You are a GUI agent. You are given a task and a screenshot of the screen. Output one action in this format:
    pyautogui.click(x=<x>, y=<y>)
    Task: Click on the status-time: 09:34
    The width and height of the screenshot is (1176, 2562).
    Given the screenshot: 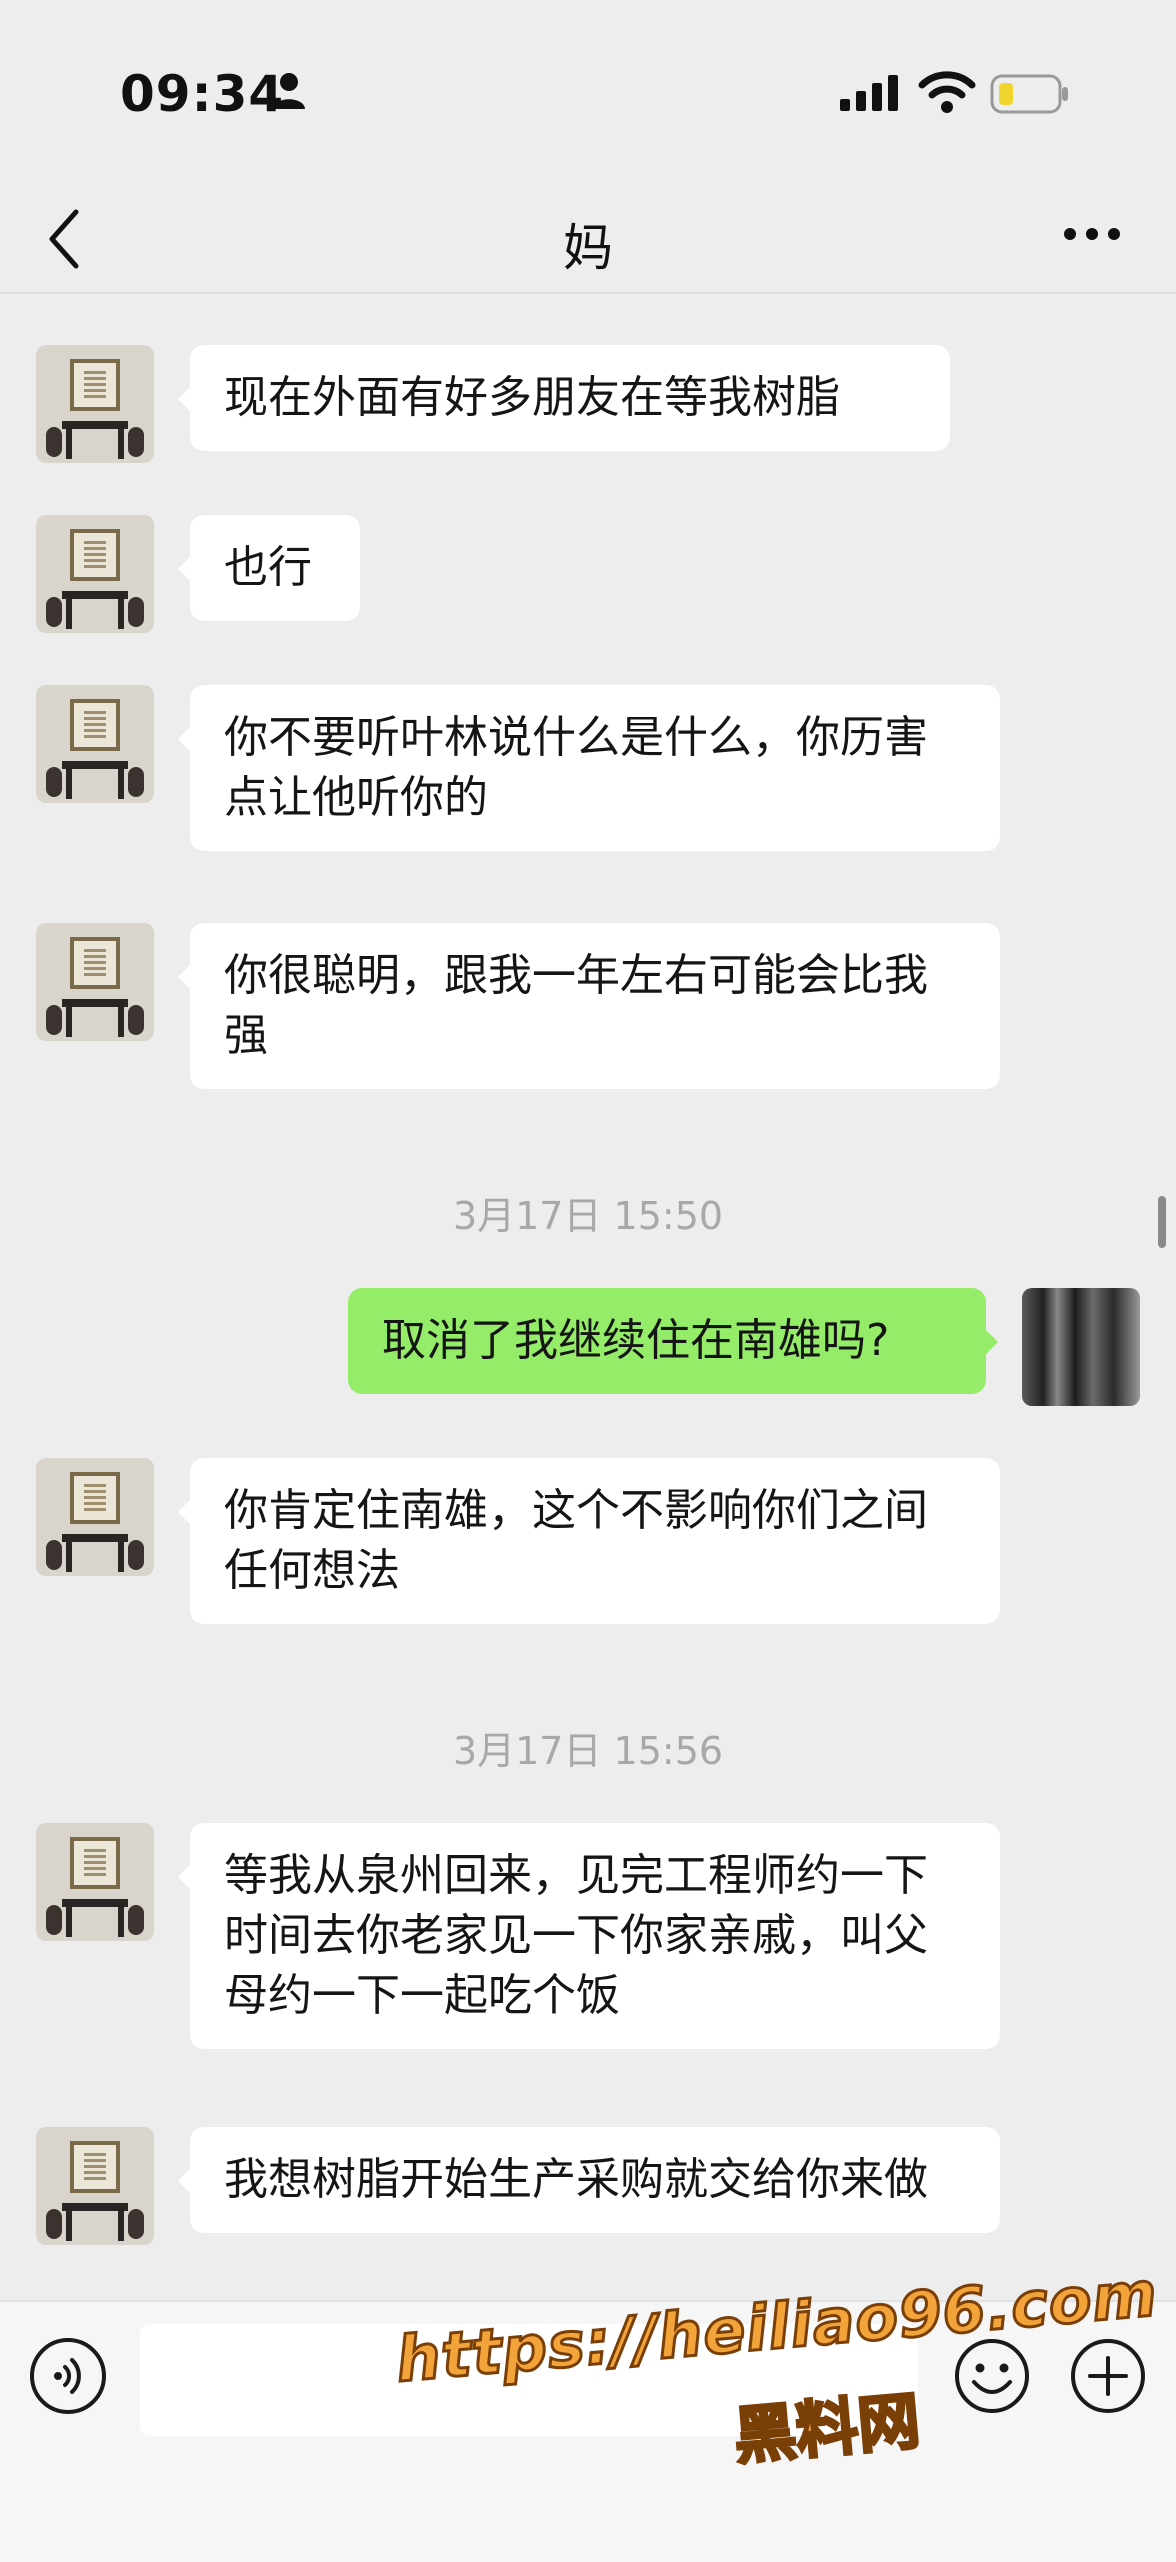 What is the action you would take?
    pyautogui.click(x=202, y=94)
    